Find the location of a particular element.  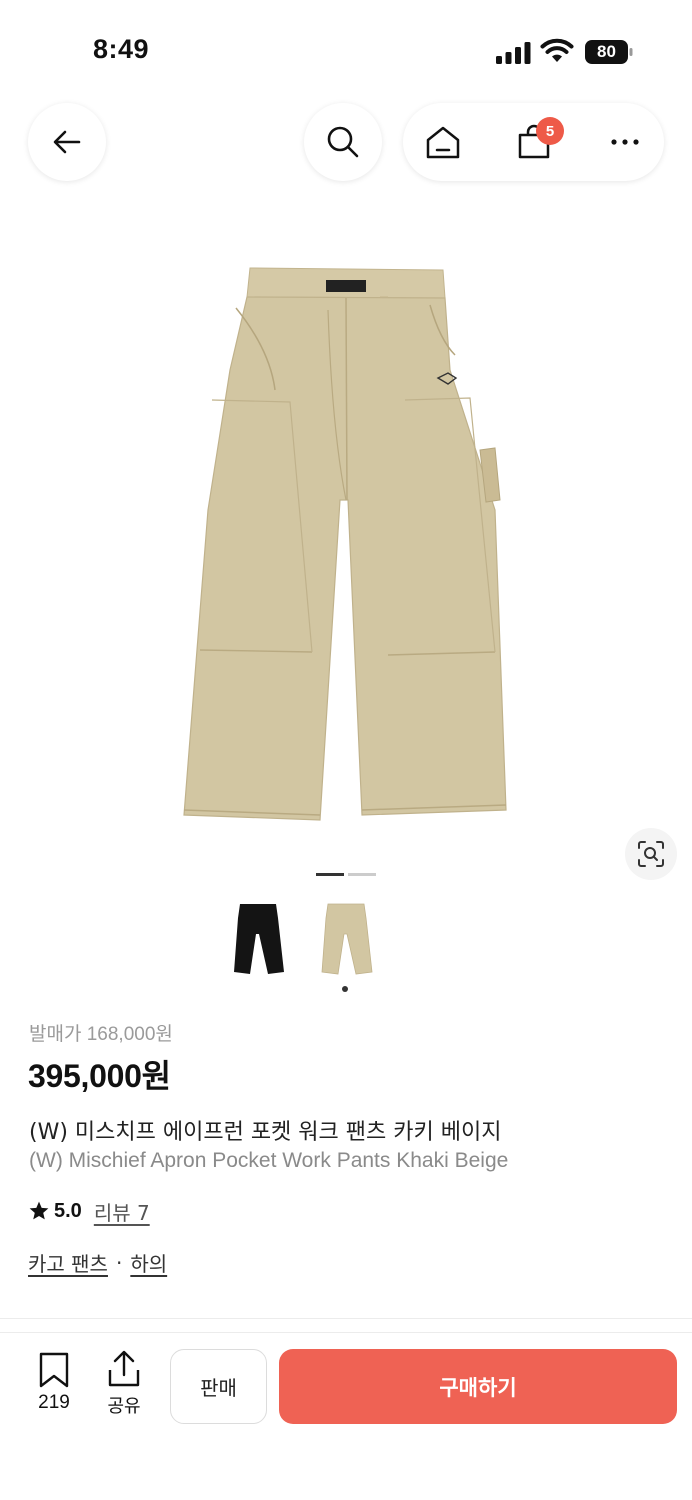

thumbnail-beige is located at coordinates (346, 939).